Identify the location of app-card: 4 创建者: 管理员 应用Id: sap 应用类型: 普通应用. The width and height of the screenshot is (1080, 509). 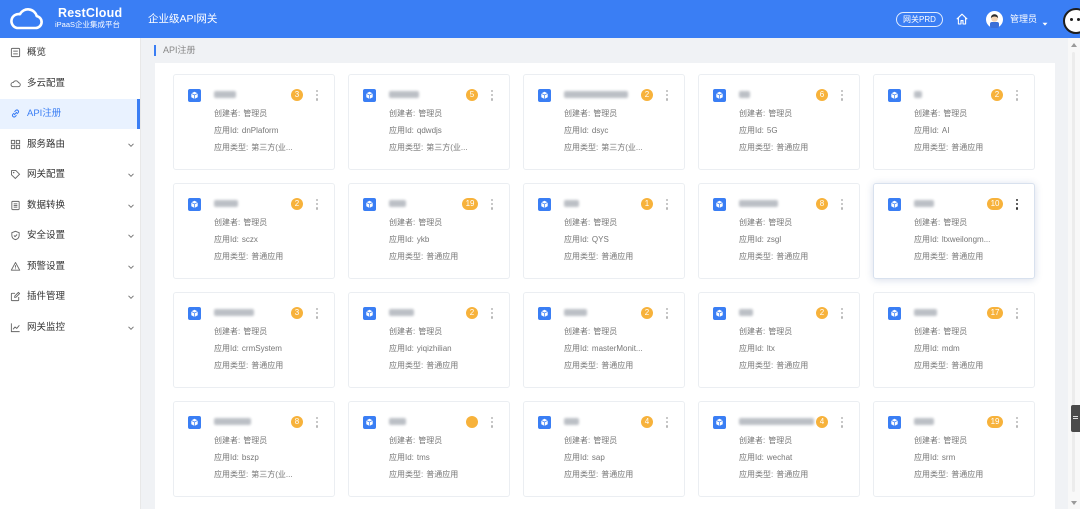
(604, 449).